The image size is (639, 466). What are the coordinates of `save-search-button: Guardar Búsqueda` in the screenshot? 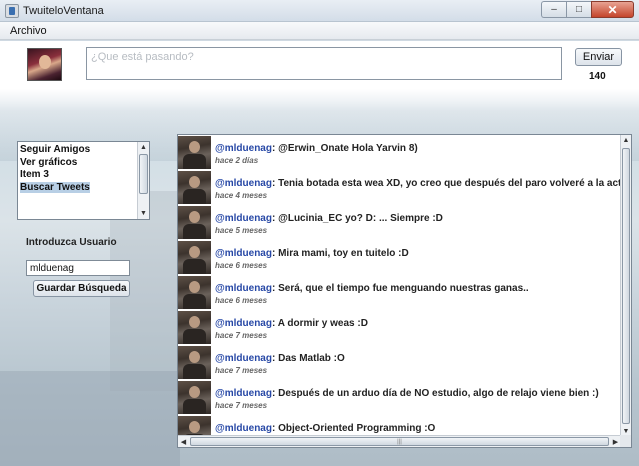 It's located at (81, 288).